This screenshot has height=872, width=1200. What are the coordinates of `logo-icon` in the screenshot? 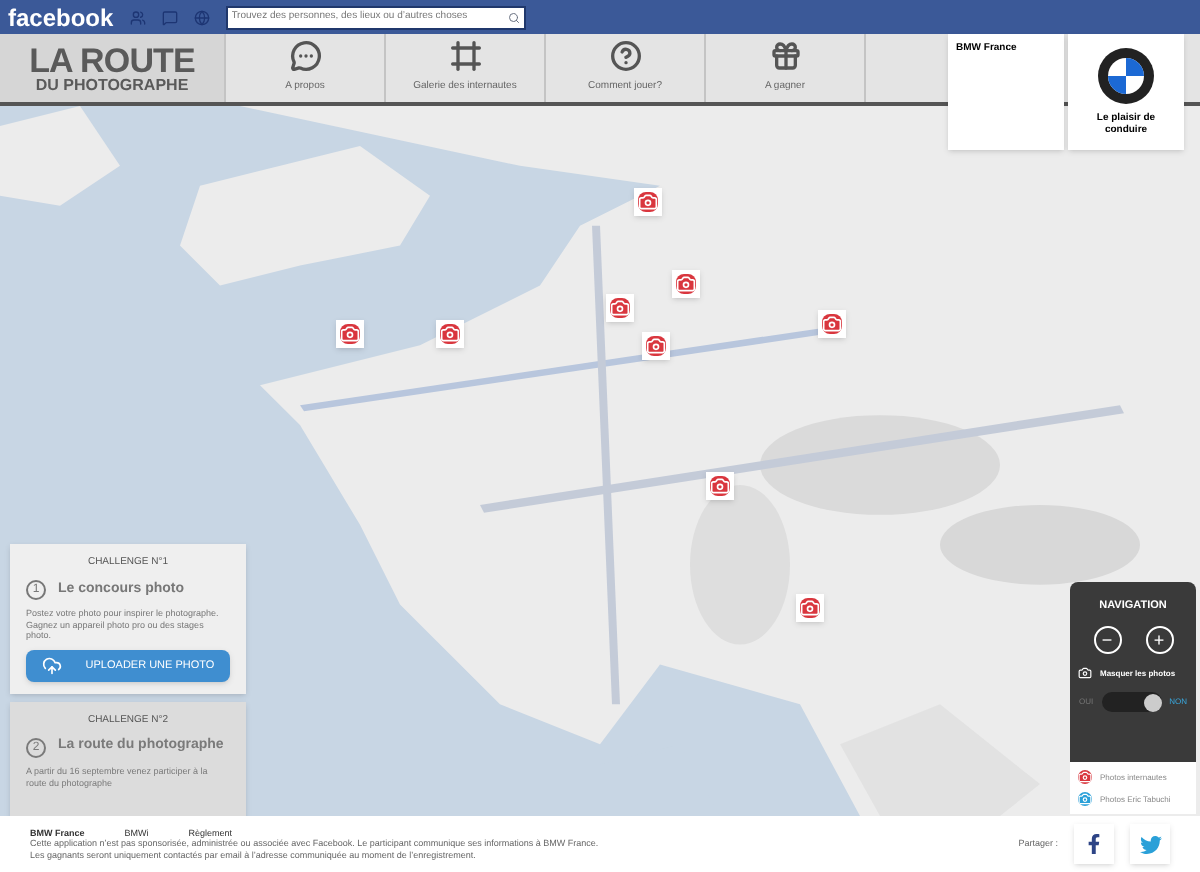 It's located at (1126, 75).